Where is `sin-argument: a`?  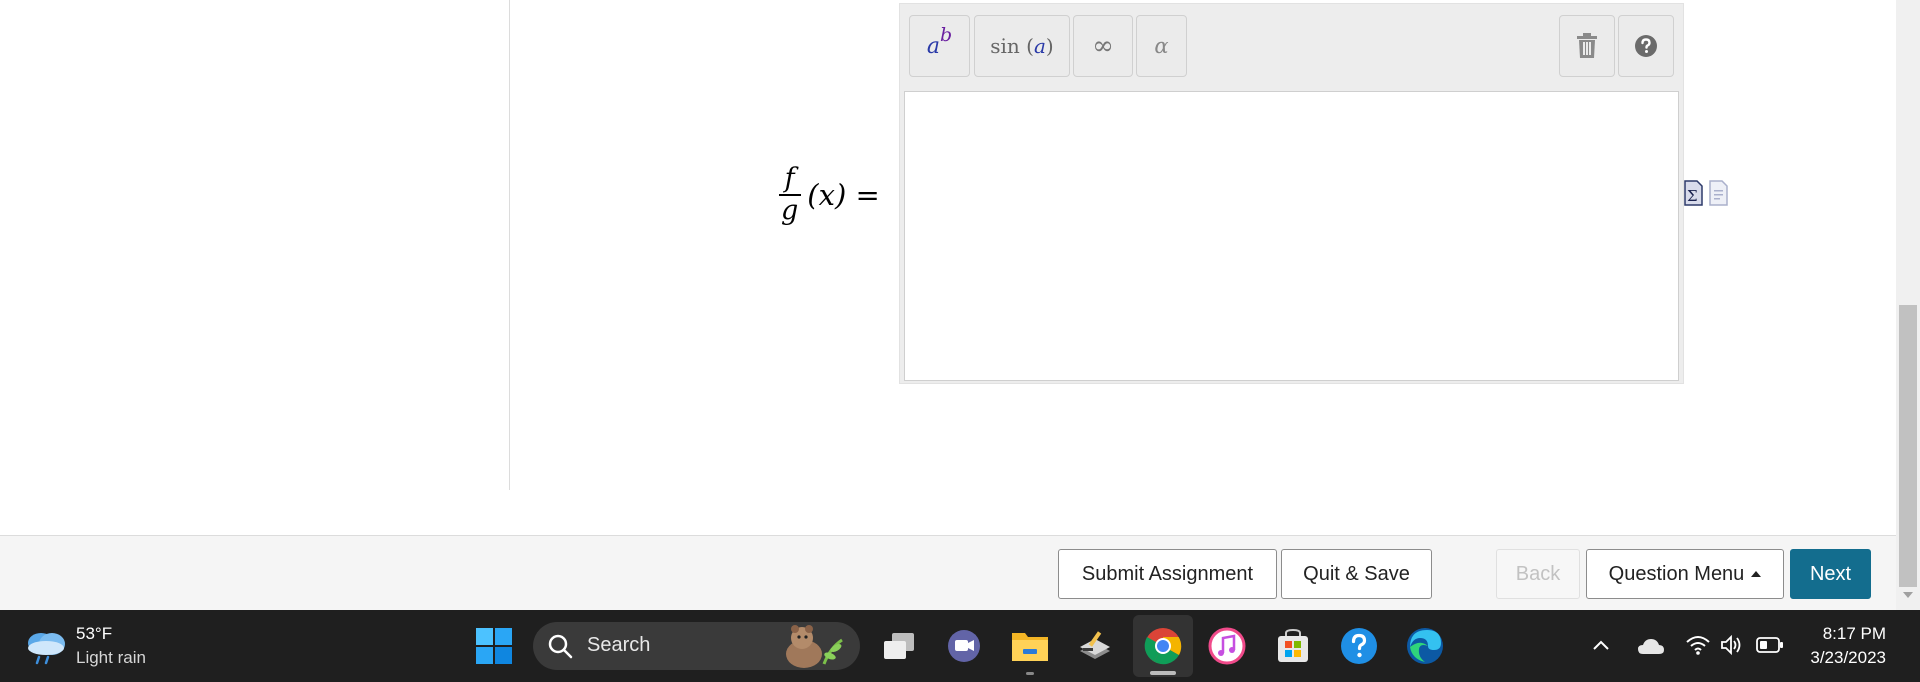
sin-argument: a is located at coordinates (1039, 46).